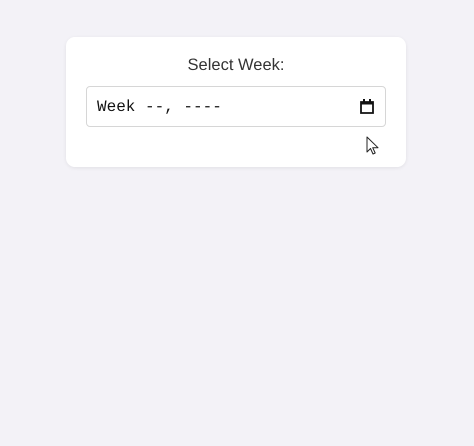  Describe the element at coordinates (159, 107) in the screenshot. I see `week-value: Week --, ----` at that location.